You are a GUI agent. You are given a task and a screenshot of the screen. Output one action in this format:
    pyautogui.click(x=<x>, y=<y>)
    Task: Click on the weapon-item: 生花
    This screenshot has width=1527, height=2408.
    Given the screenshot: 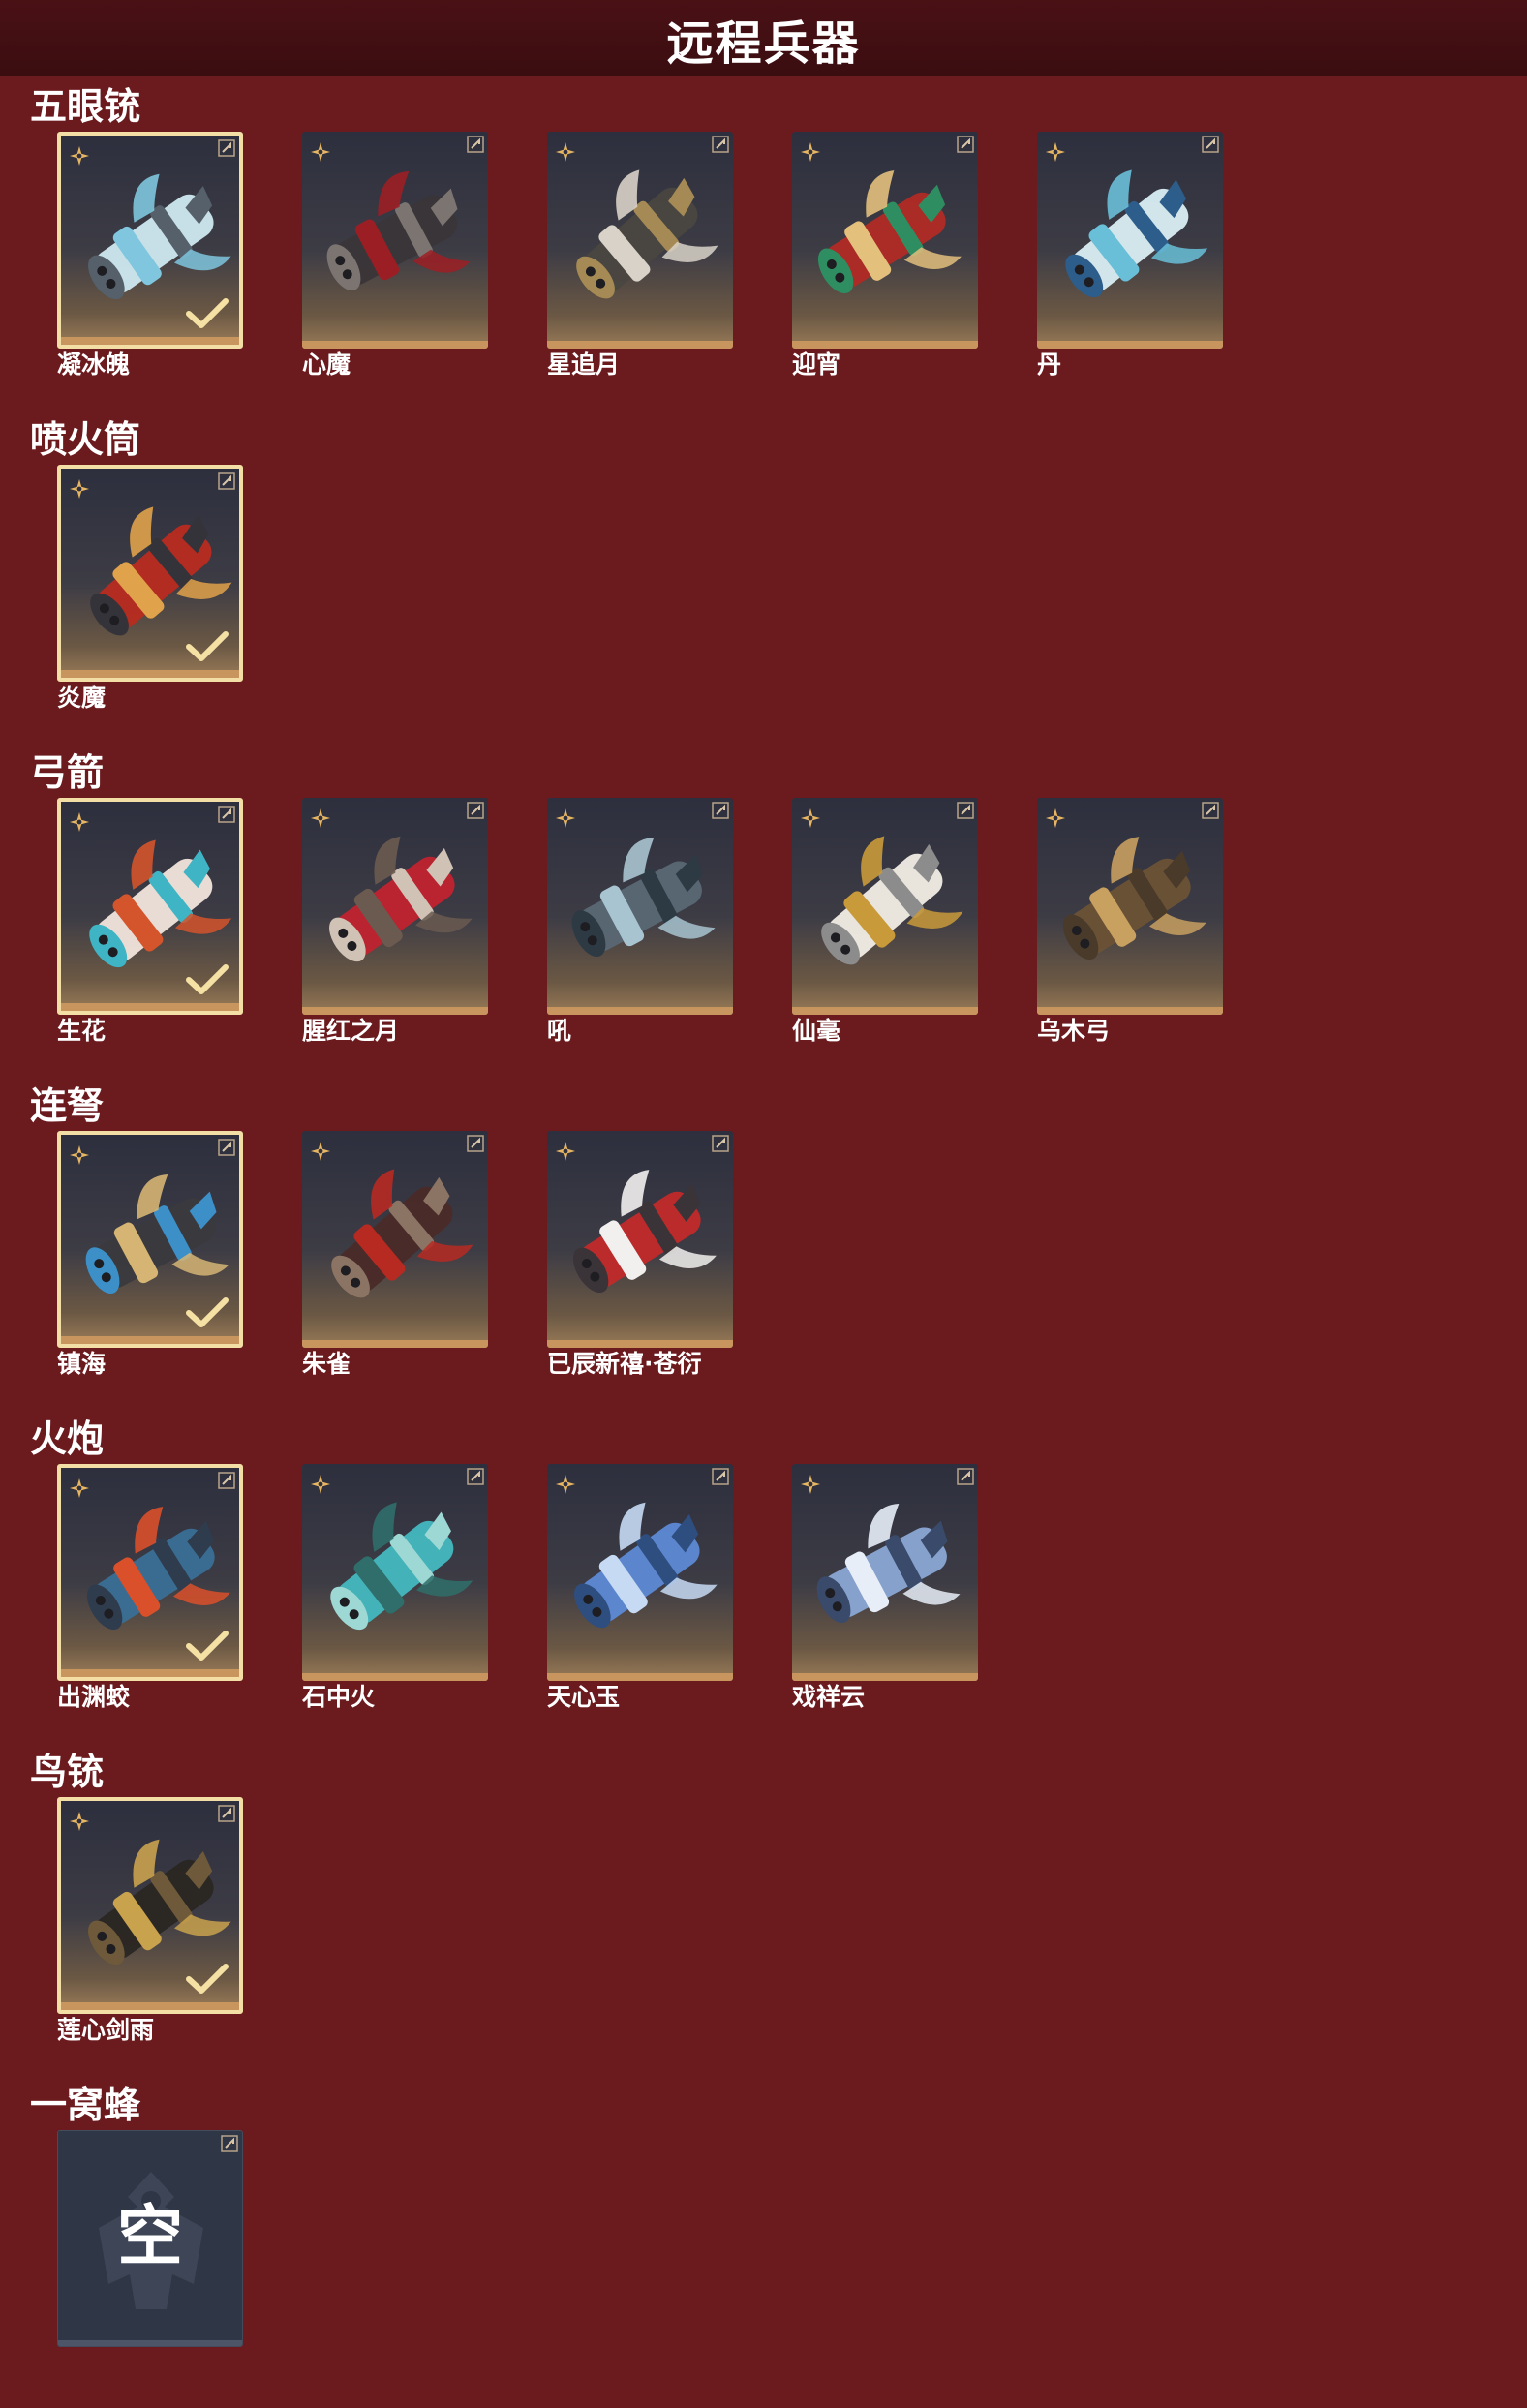 What is the action you would take?
    pyautogui.click(x=150, y=922)
    